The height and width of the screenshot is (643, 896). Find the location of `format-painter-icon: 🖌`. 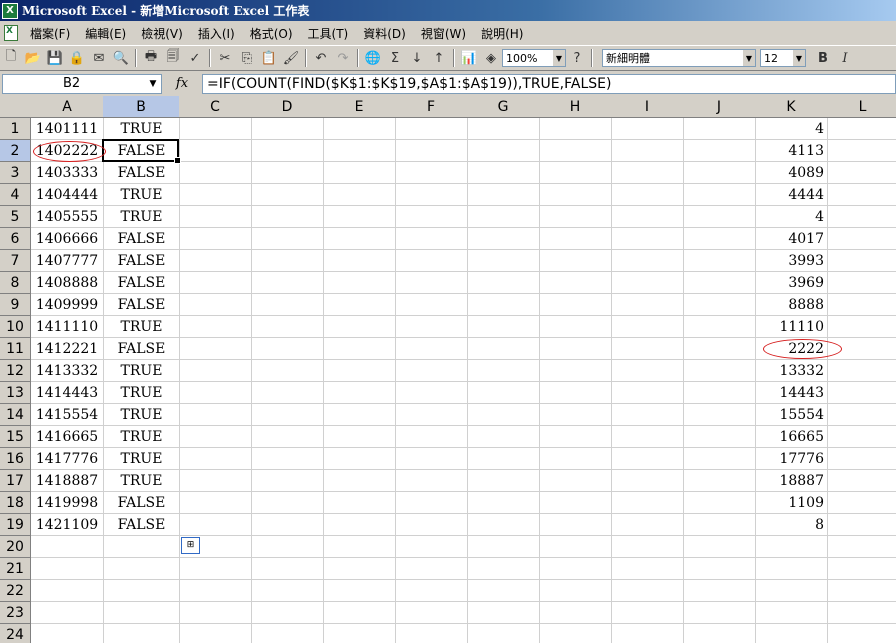

format-painter-icon: 🖌 is located at coordinates (291, 58).